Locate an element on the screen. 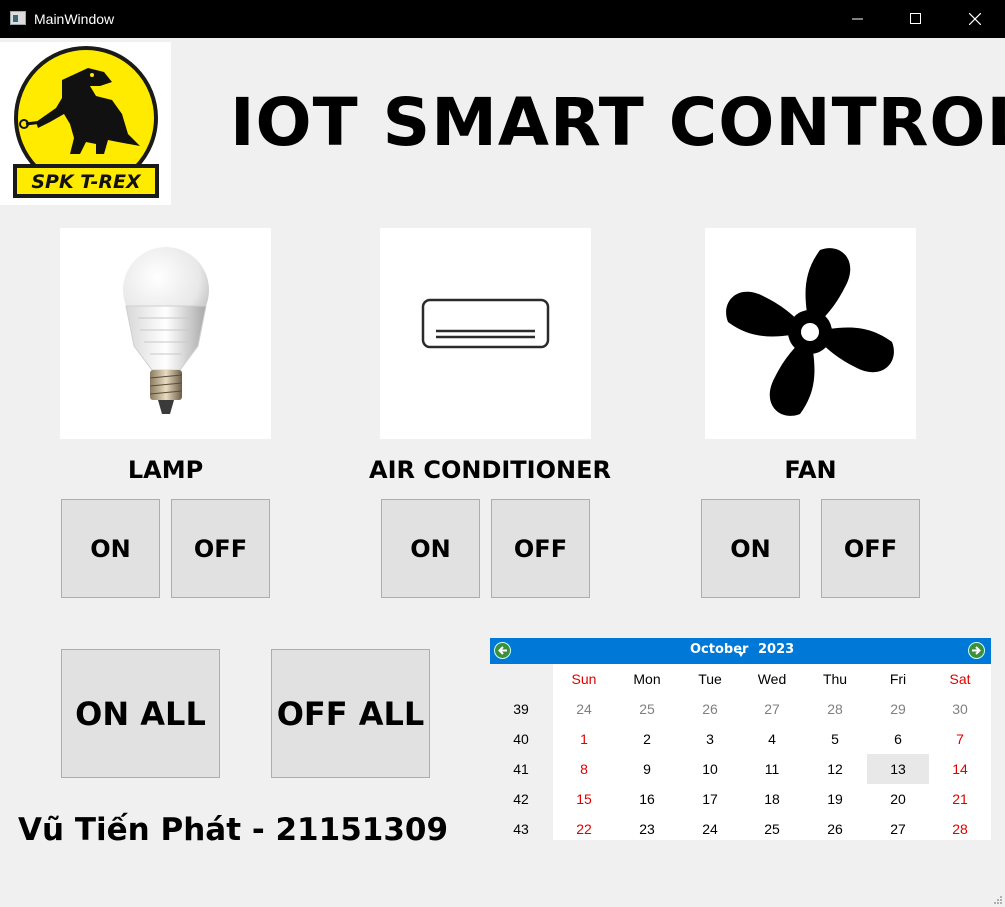 This screenshot has width=1005, height=907. calendar-day-cell: 11 is located at coordinates (772, 769).